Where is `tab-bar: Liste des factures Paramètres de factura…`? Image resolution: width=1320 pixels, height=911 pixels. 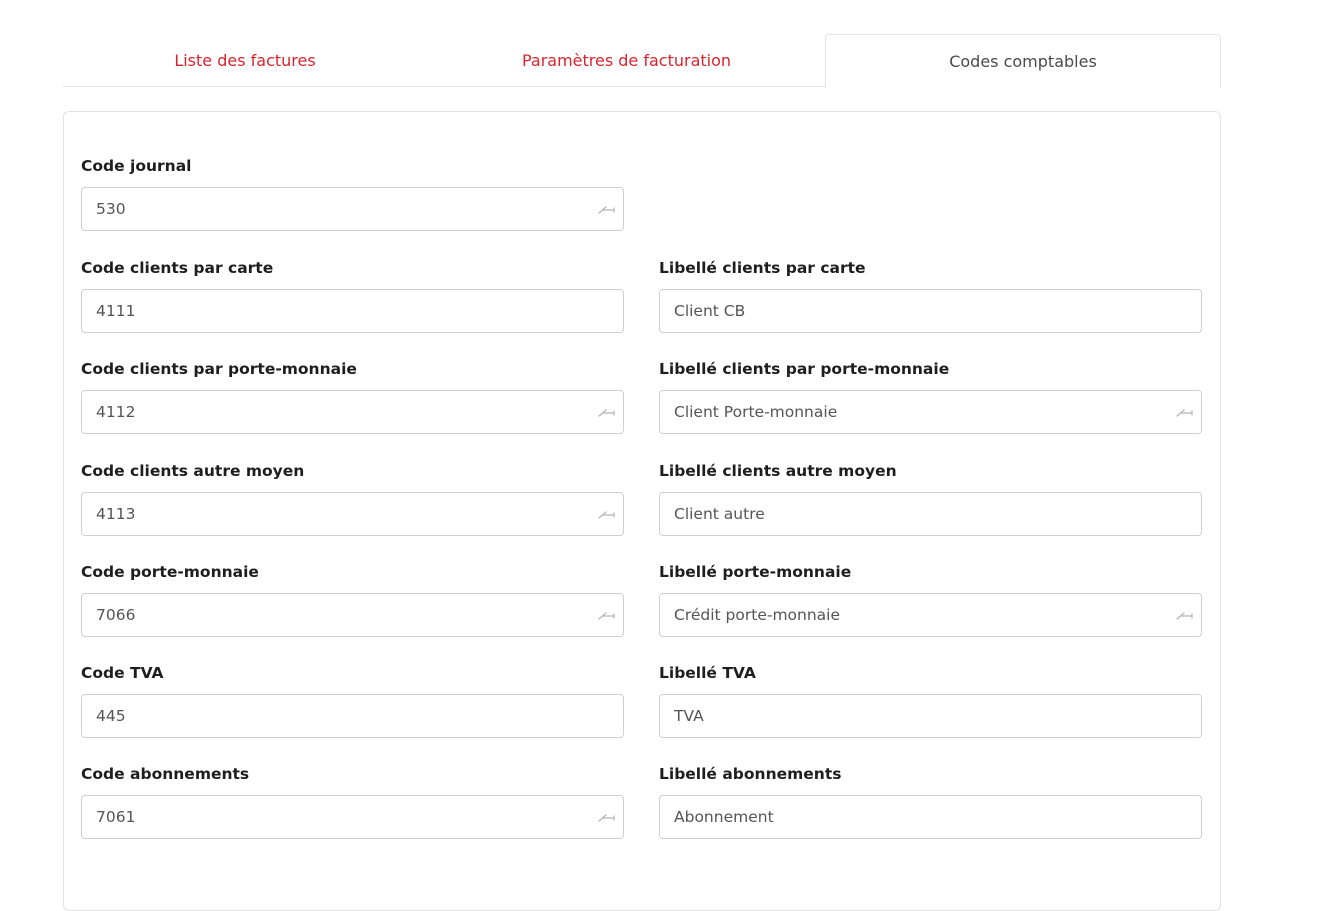 tab-bar: Liste des factures Paramètres de factura… is located at coordinates (642, 61).